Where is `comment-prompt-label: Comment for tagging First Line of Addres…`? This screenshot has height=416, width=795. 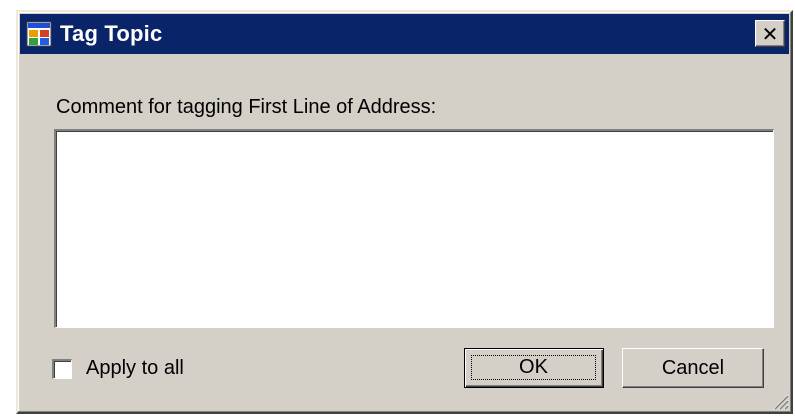 comment-prompt-label: Comment for tagging First Line of Addres… is located at coordinates (246, 107).